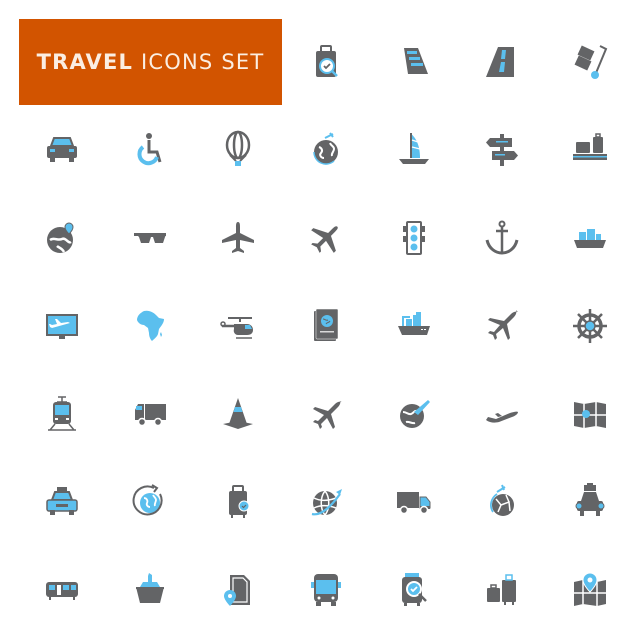  I want to click on sailboat-icon, so click(414, 150).